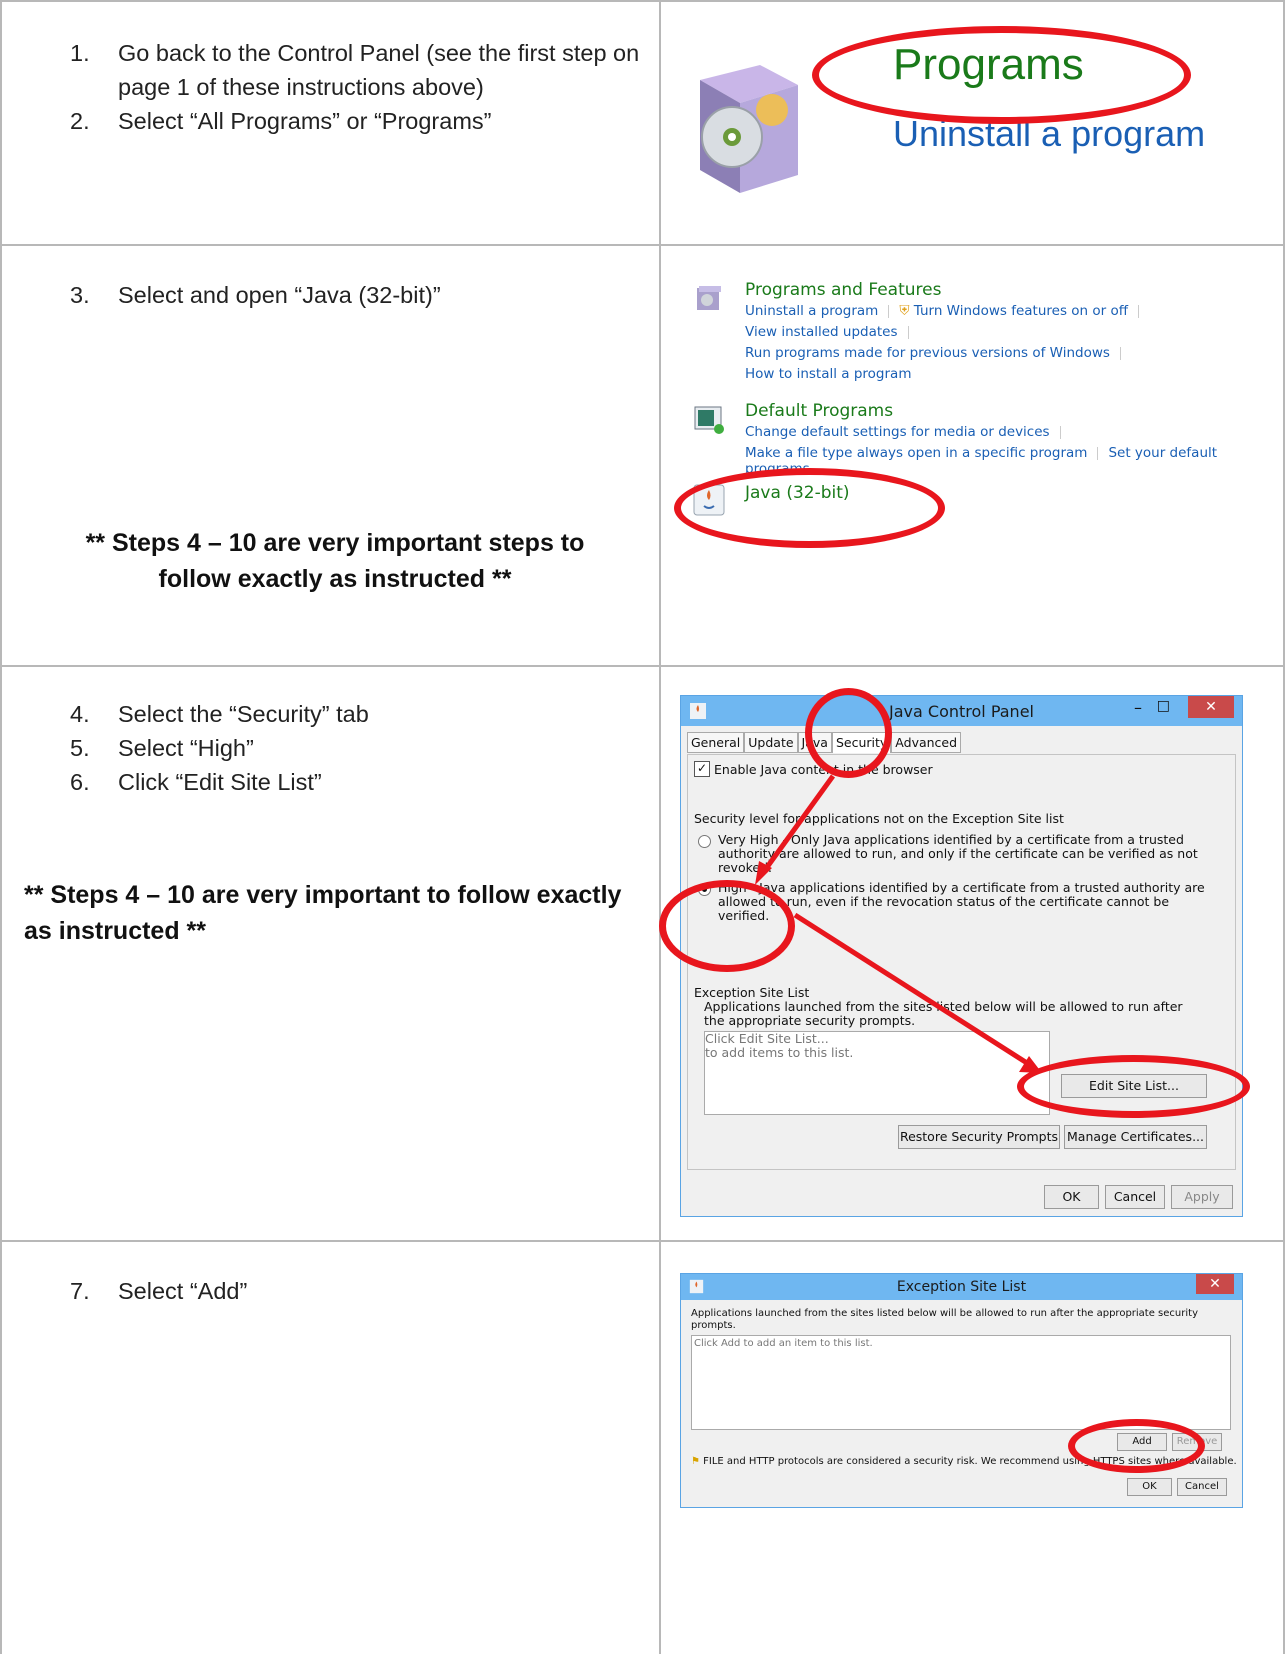 Image resolution: width=1285 pixels, height=1654 pixels. I want to click on step-4: 4. Select the “Security” tab, so click(219, 714).